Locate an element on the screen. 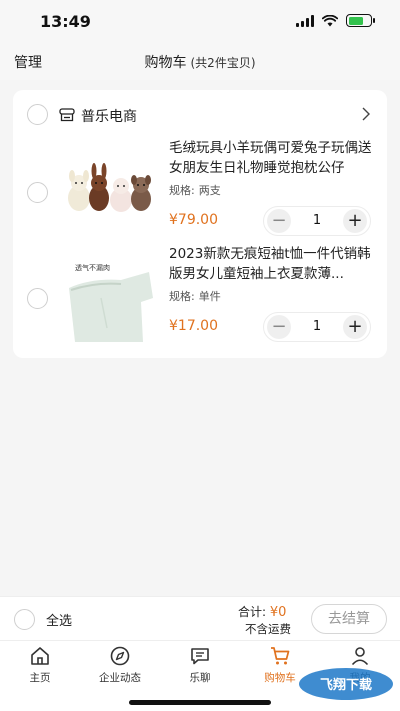  item-spec: 规格: 单件 is located at coordinates (195, 296).